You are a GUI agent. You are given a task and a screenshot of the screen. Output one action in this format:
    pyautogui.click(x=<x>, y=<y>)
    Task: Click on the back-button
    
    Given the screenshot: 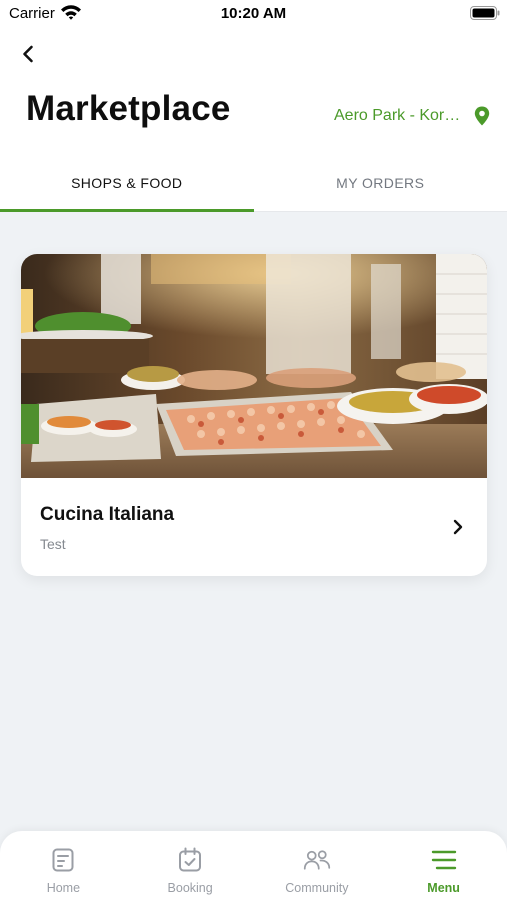 What is the action you would take?
    pyautogui.click(x=28, y=54)
    